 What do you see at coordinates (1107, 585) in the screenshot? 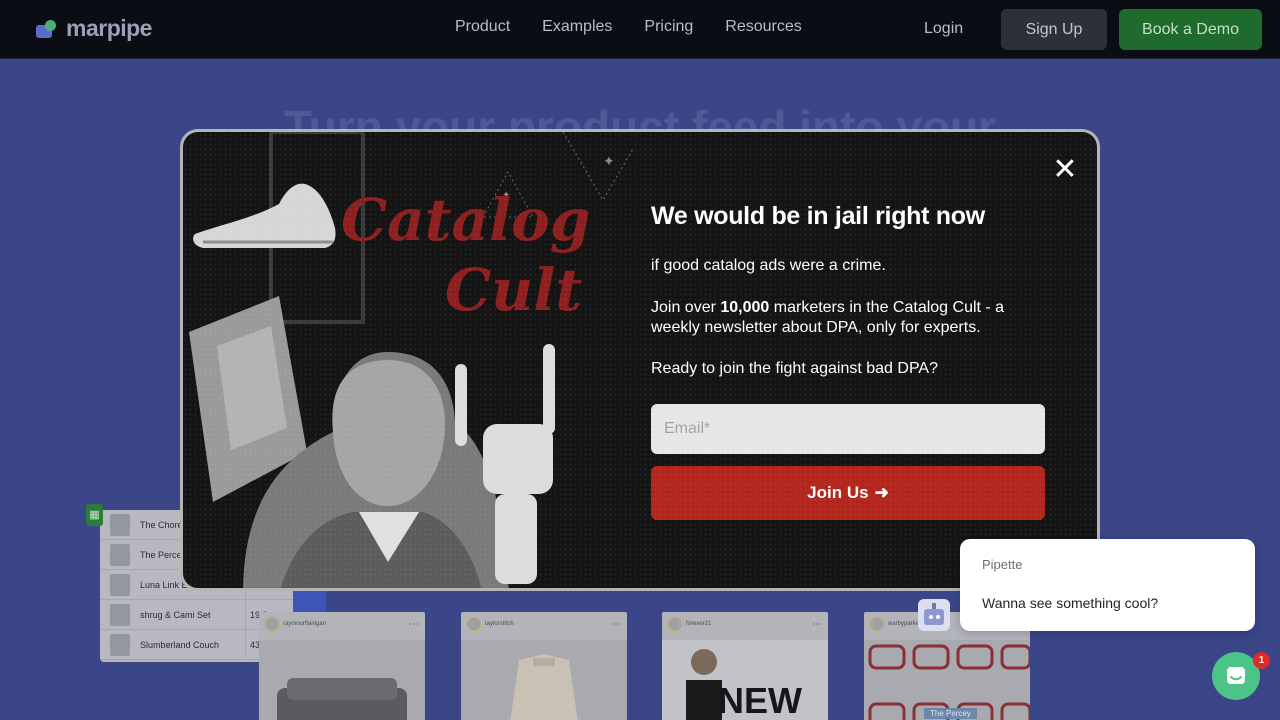
I see `chat-message-bubble: Pipette Wanna see something cool?` at bounding box center [1107, 585].